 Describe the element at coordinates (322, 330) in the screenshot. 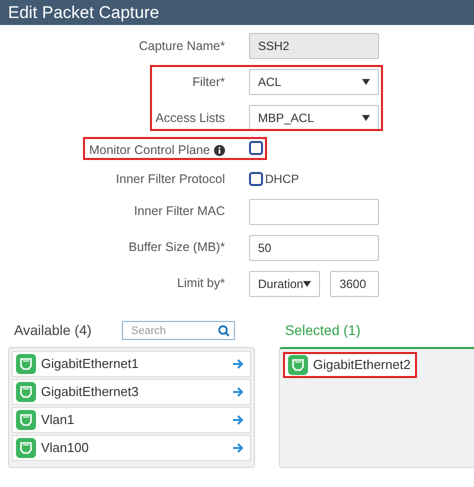

I see `list-heading: Selected (1)` at that location.